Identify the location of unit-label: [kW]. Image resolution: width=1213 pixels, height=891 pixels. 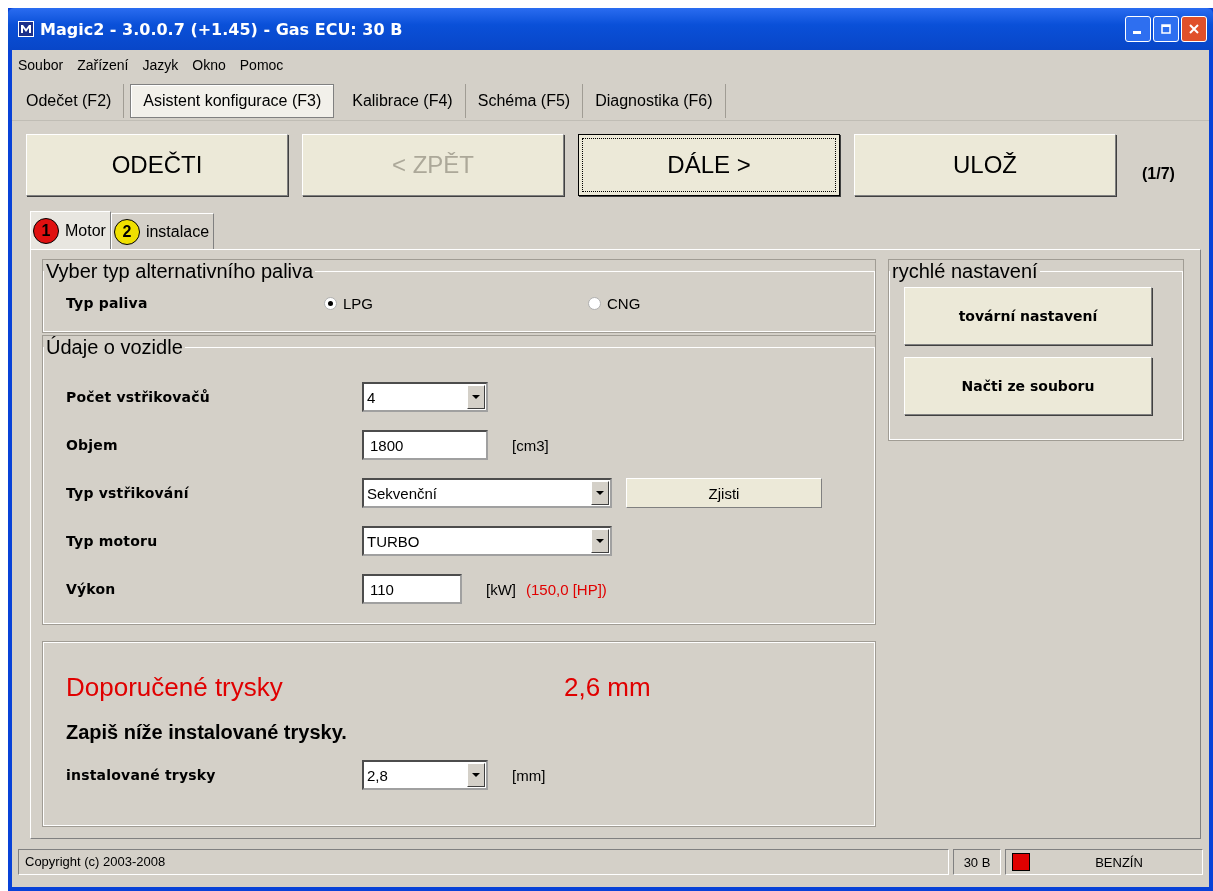
(501, 589).